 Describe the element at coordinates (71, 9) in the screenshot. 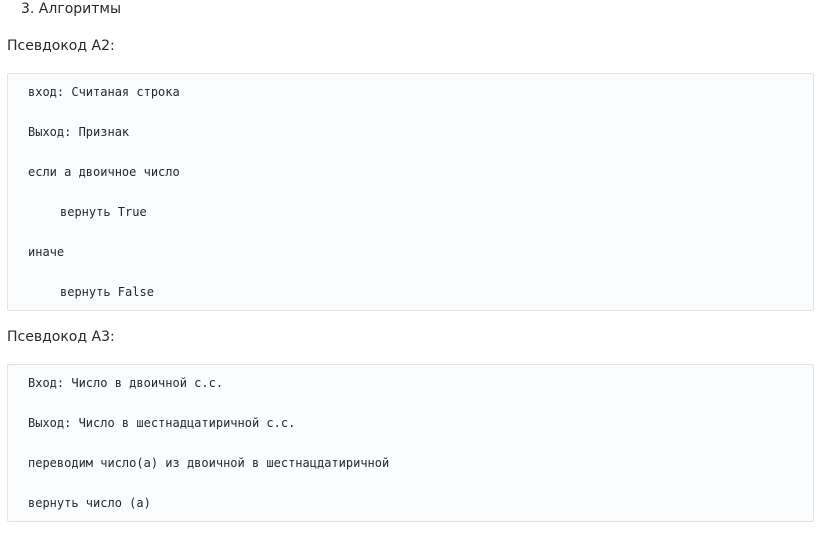

I see `section-heading: 3. Алгоритмы` at that location.